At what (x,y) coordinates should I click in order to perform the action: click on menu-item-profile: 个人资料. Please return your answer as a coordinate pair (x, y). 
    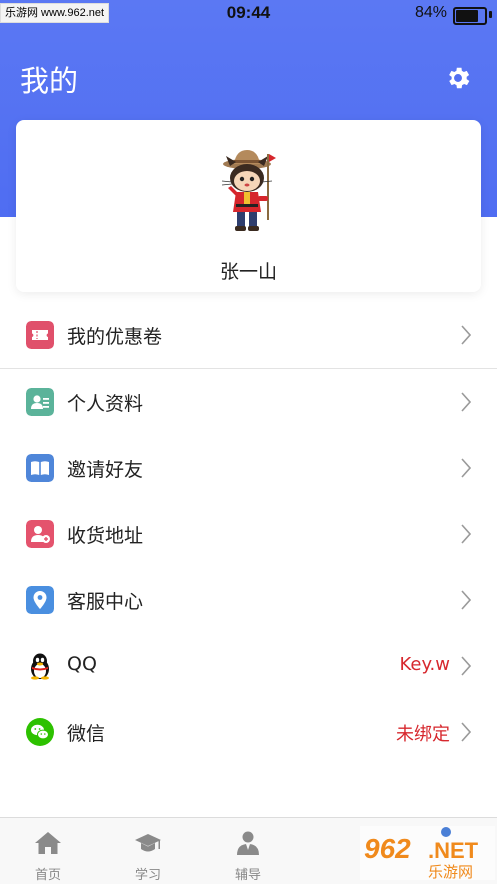
    Looking at the image, I should click on (248, 402).